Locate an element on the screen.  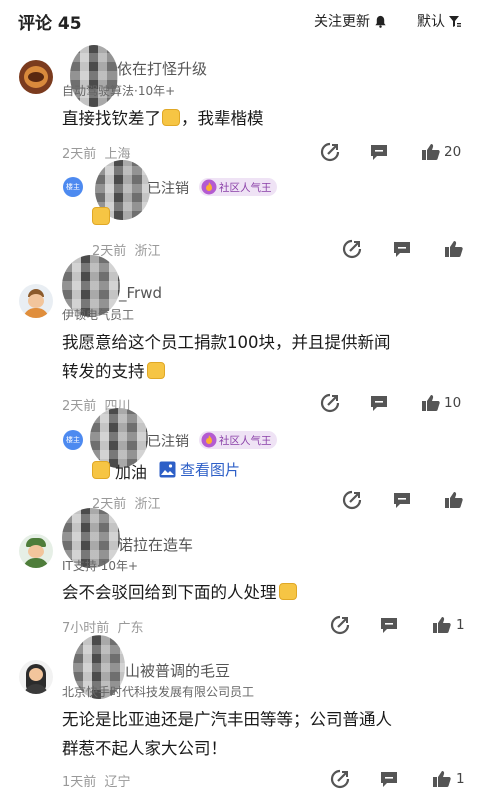
comment-text-line: 无论是比亚迪还是广汽丰田等等；公司普通人 is located at coordinates (227, 719).